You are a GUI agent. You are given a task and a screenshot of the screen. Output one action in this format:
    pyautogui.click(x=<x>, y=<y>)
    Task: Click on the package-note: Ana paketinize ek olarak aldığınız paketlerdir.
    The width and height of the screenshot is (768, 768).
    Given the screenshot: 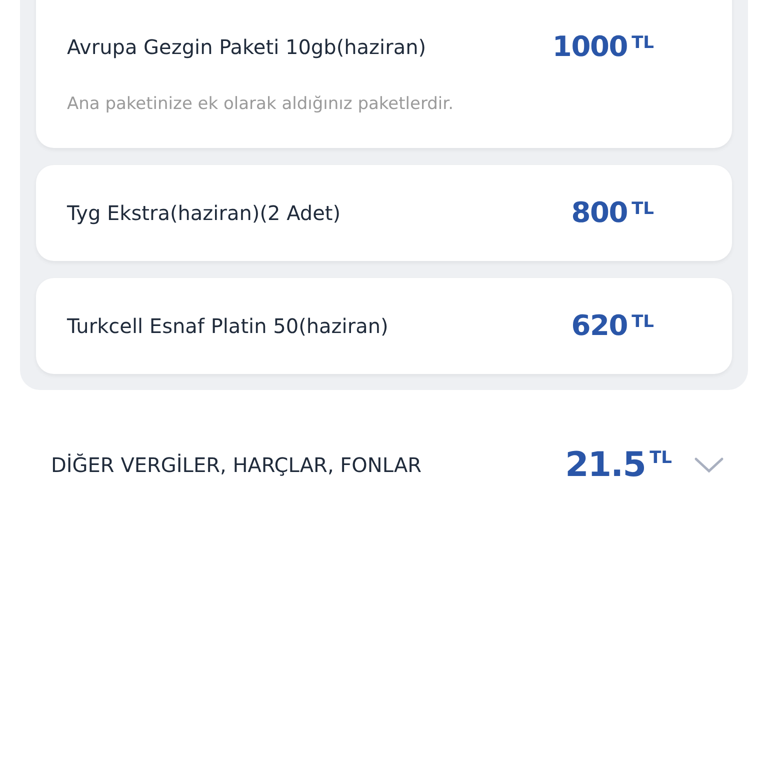 What is the action you would take?
    pyautogui.click(x=260, y=104)
    